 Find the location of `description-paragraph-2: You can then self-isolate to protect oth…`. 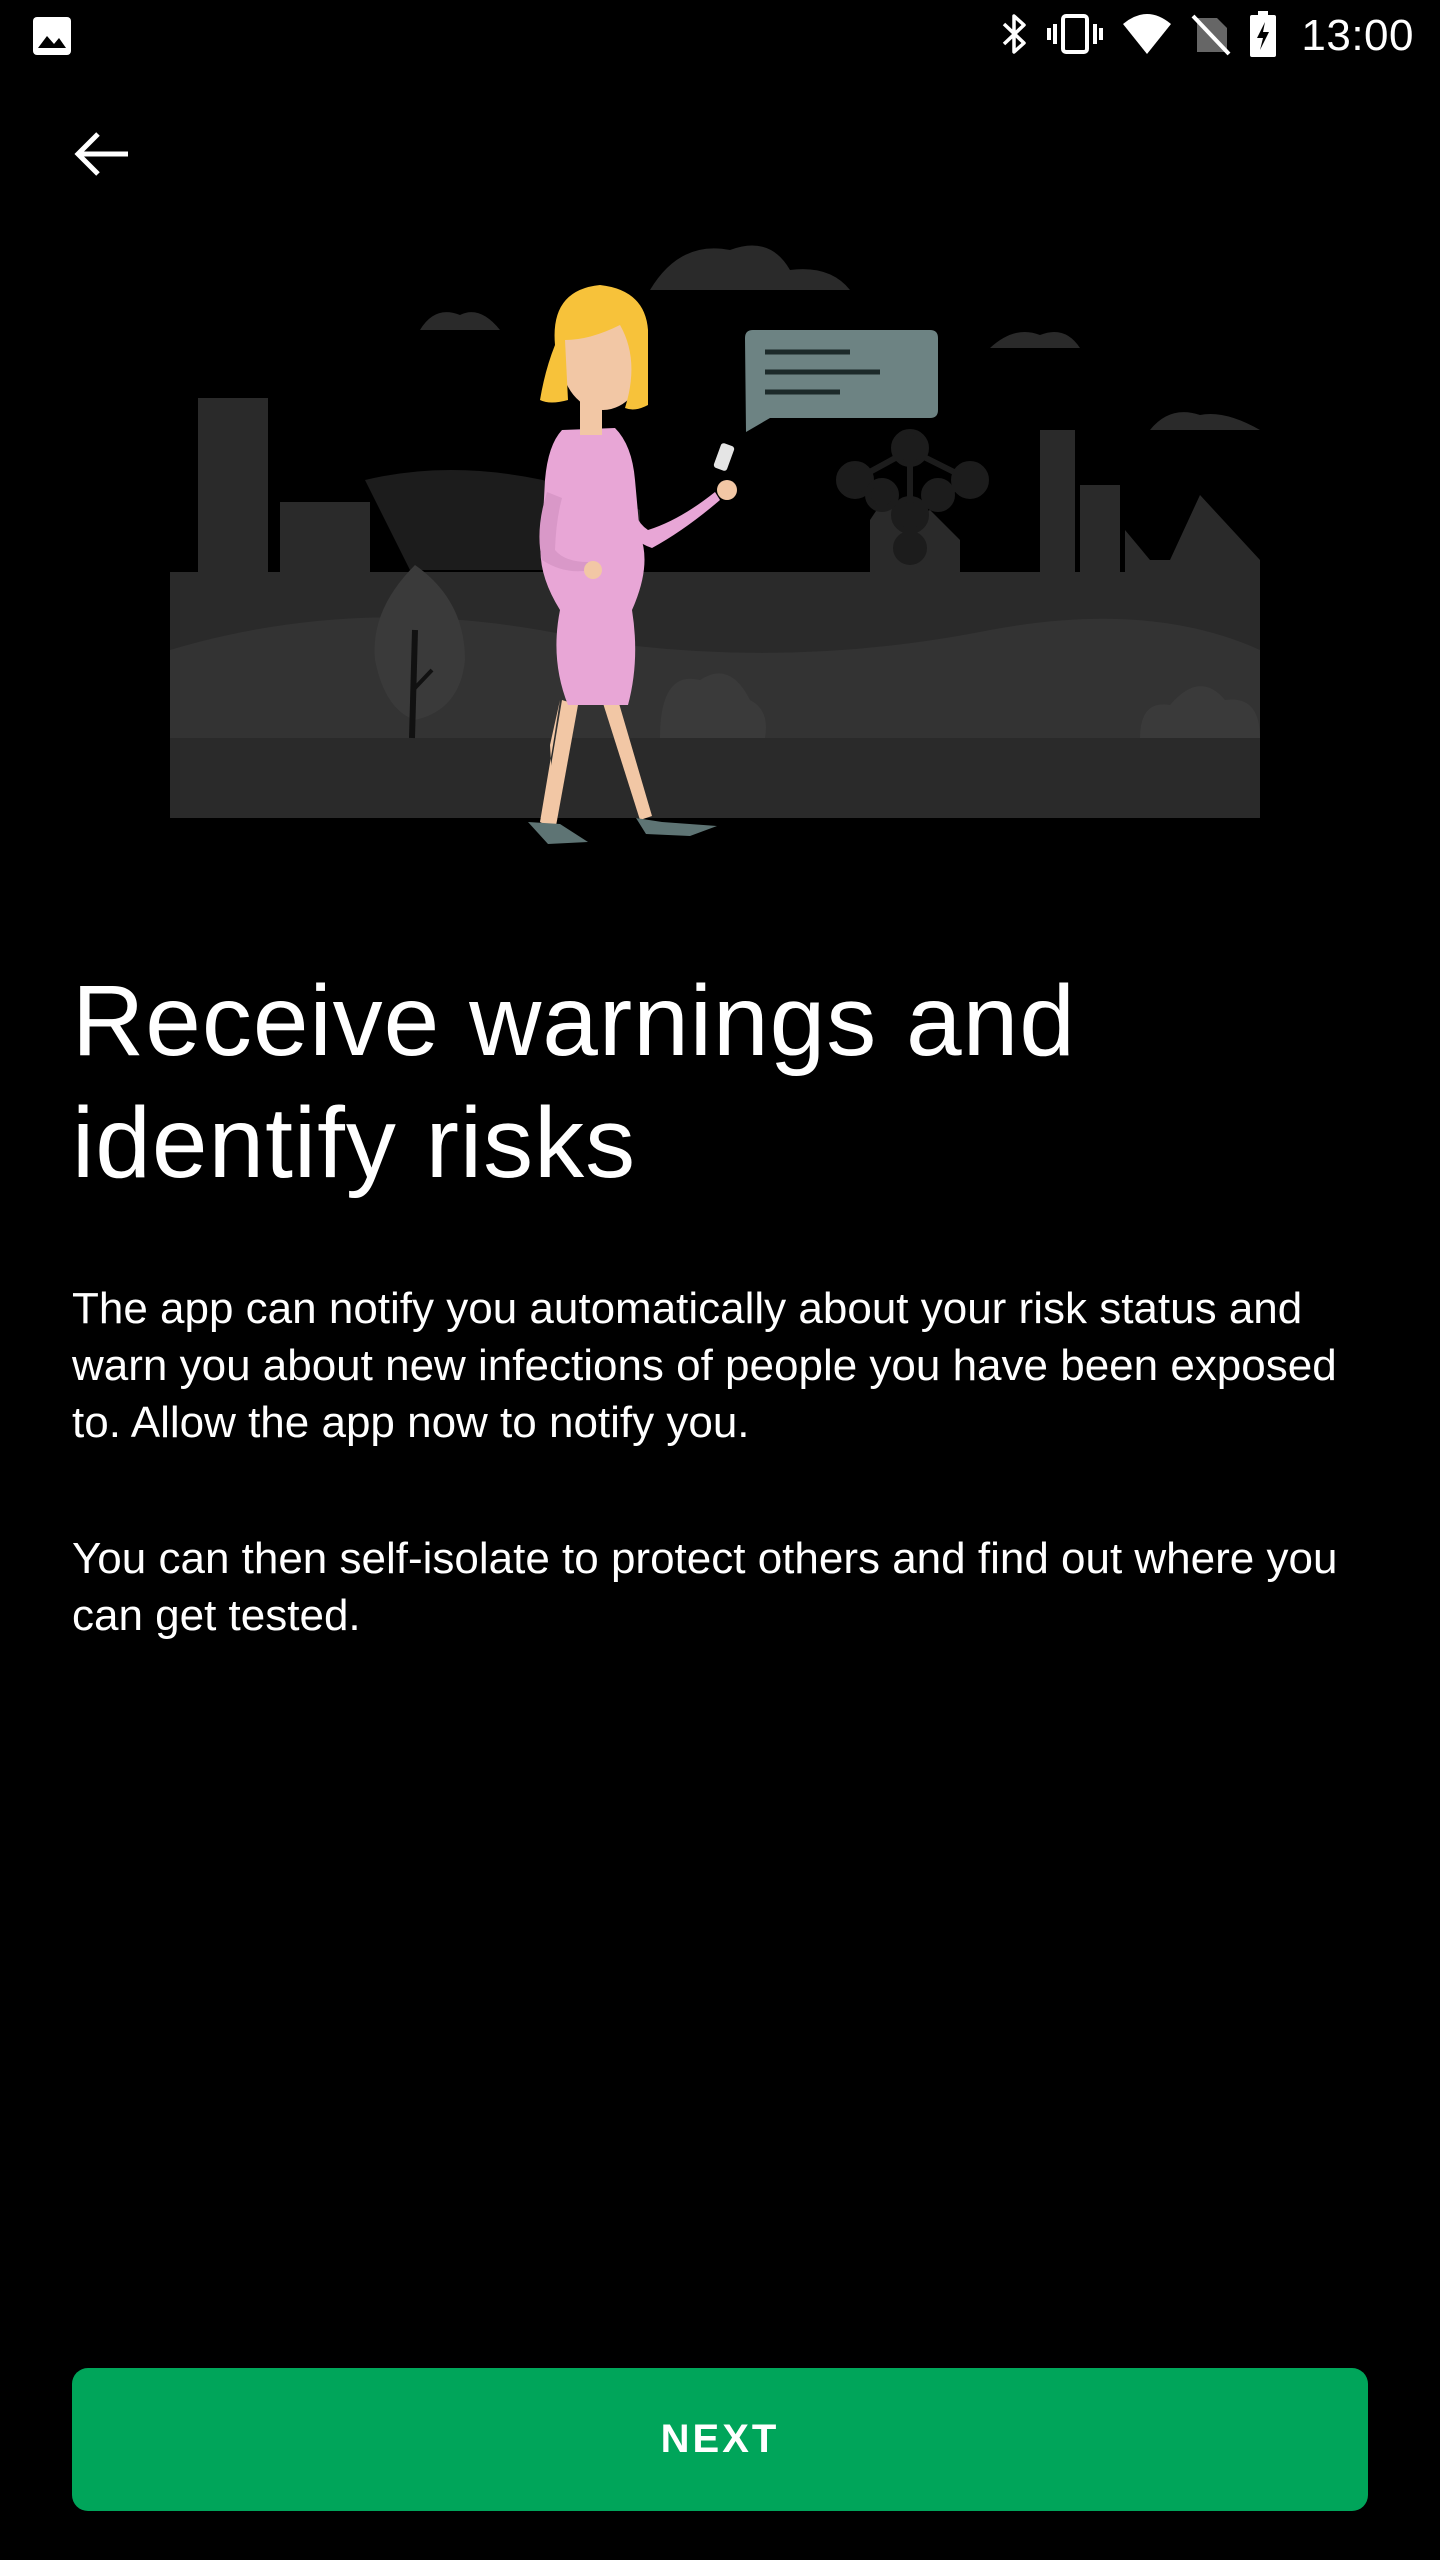

description-paragraph-2: You can then self-isolate to protect oth… is located at coordinates (705, 1587).